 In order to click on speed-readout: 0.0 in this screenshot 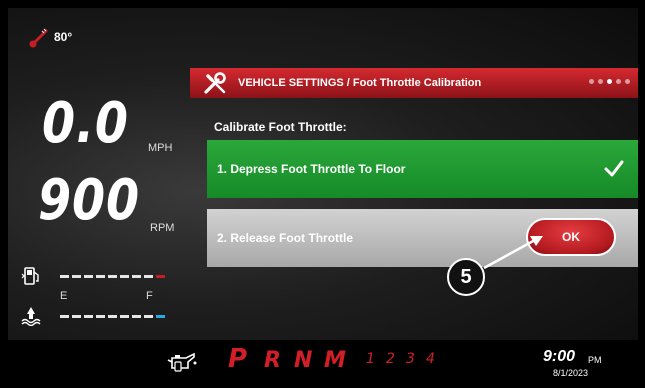, I will do `click(85, 123)`.